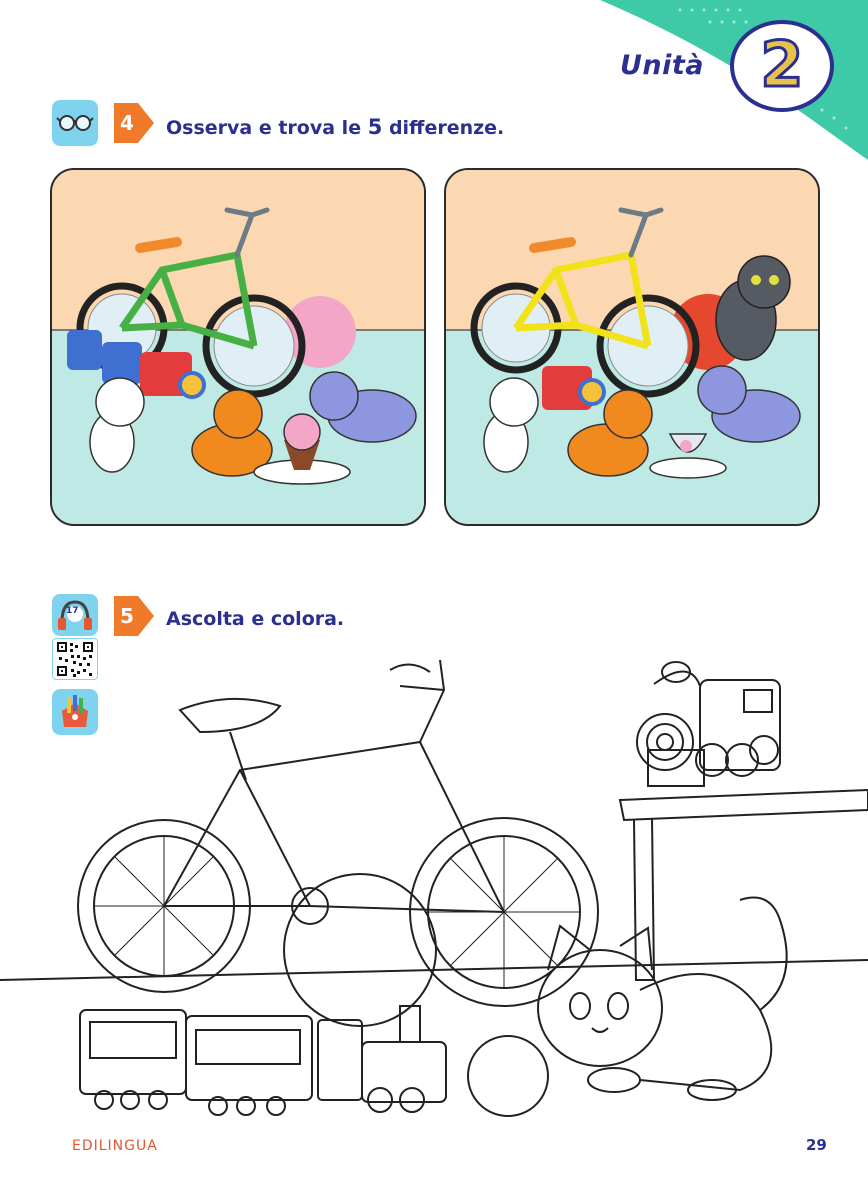  Describe the element at coordinates (255, 619) in the screenshot. I see `exercise-5-instruction: Ascolta e colora.` at that location.